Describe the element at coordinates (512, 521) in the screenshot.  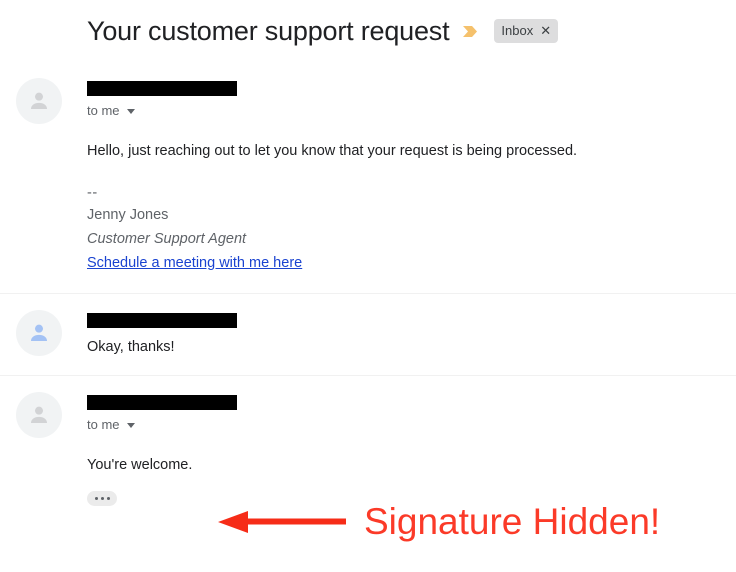
I see `annotation-label: Signature Hidden!` at that location.